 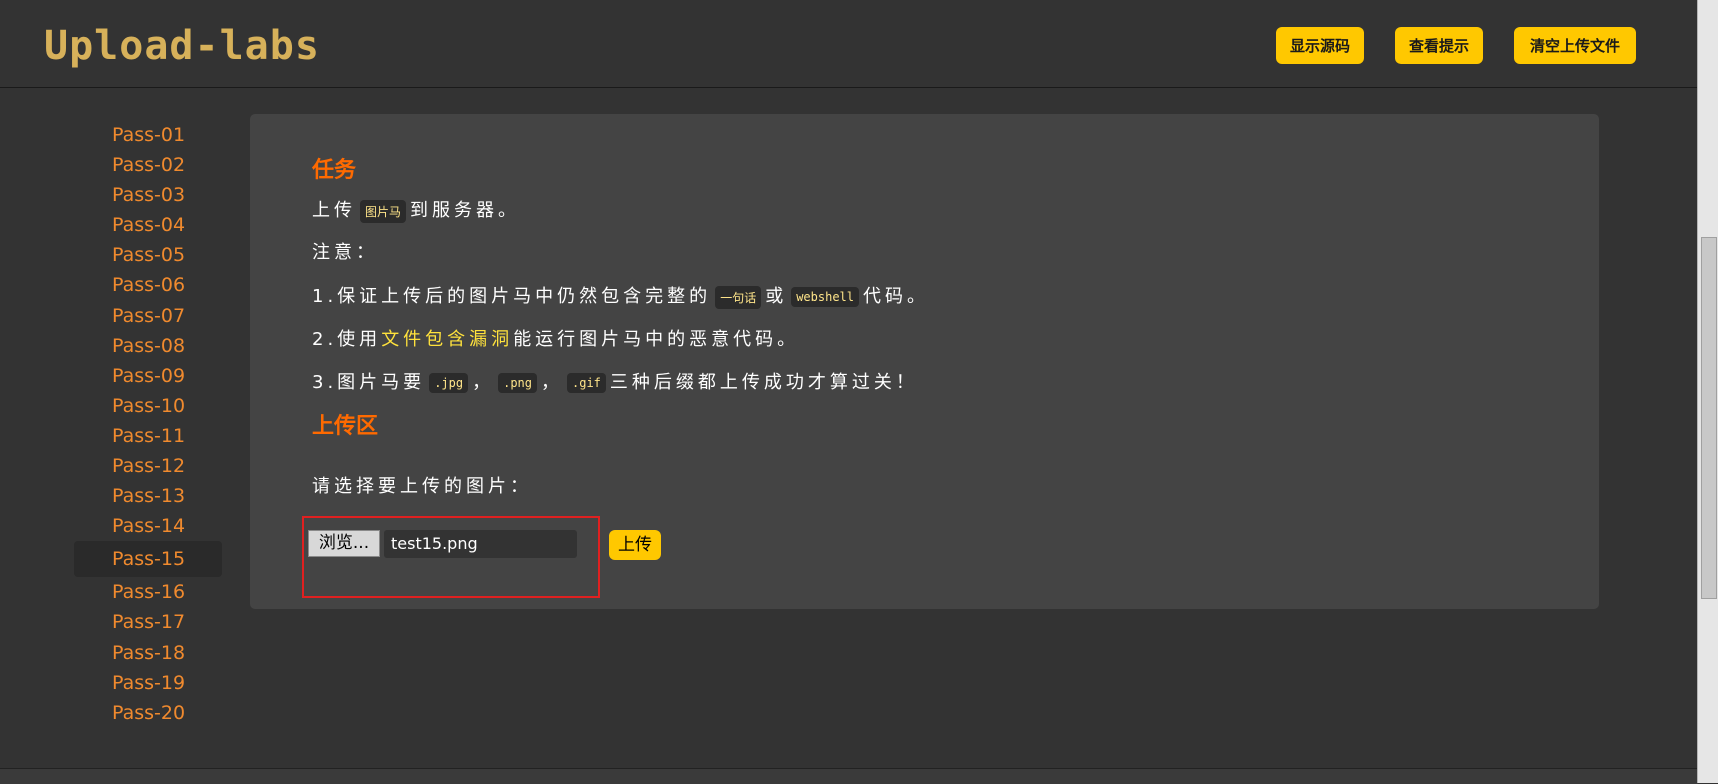 What do you see at coordinates (825, 297) in the screenshot?
I see `code-tag: webshell` at bounding box center [825, 297].